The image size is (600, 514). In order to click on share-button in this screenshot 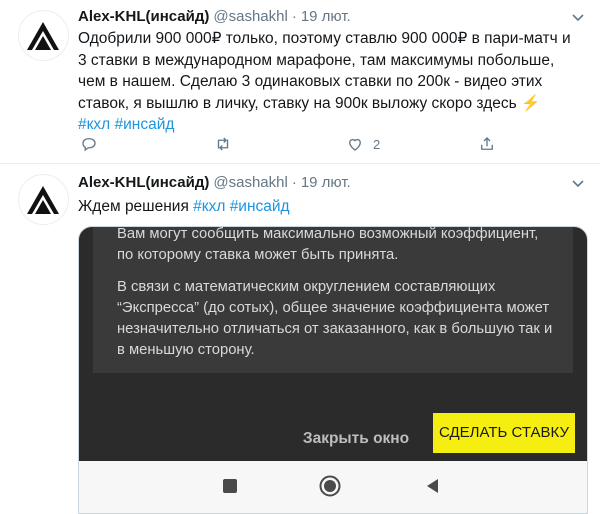, I will do `click(487, 144)`.